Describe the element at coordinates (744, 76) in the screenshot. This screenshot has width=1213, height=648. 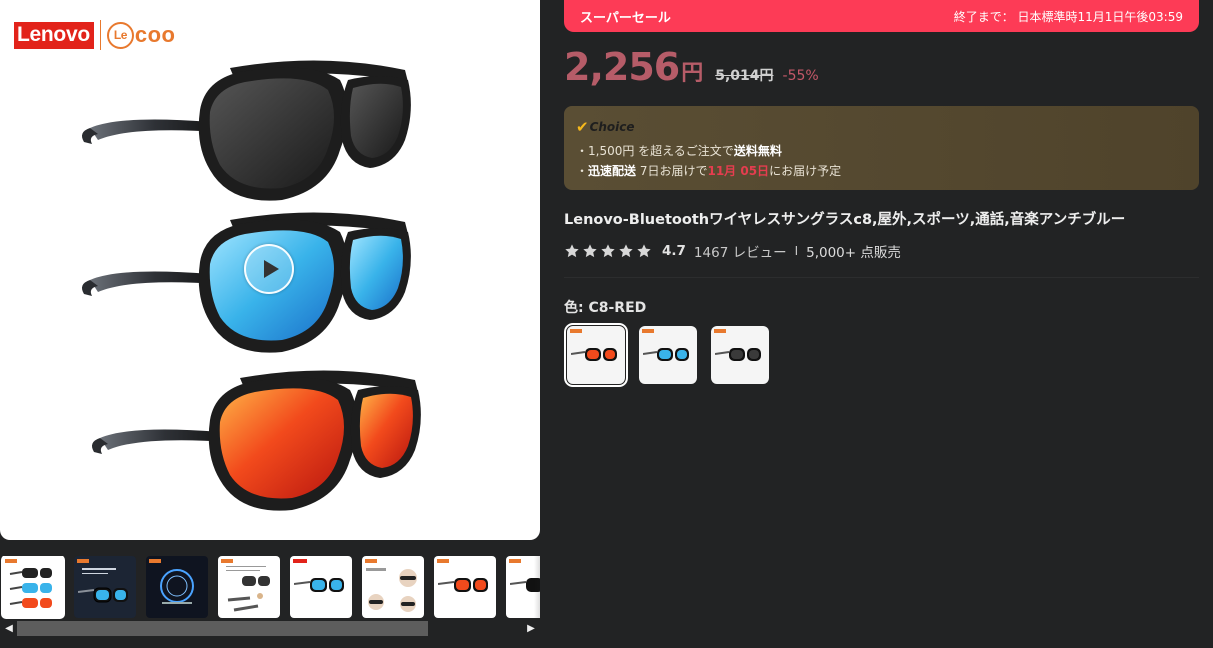
I see `original-price: 5,014円` at that location.